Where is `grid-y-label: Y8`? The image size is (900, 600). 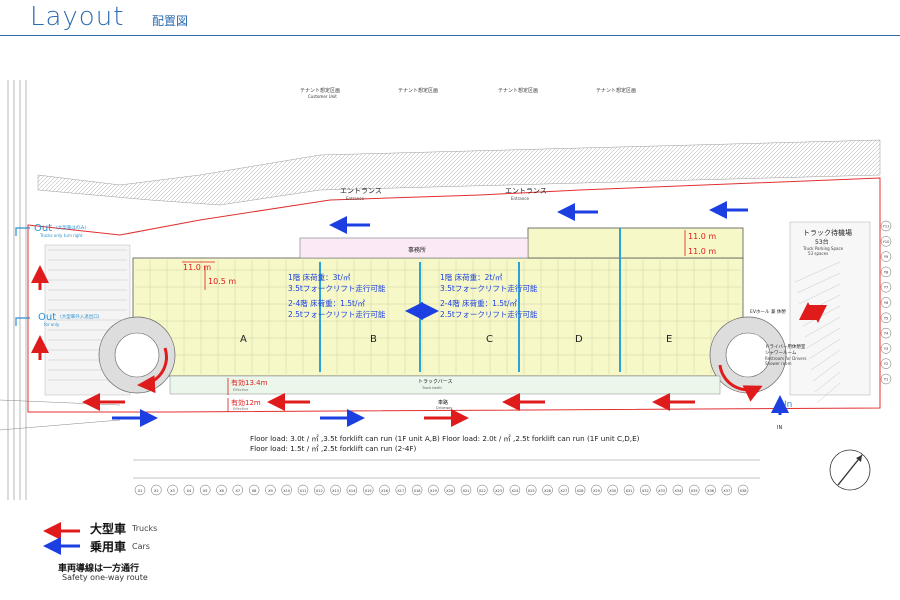 grid-y-label: Y8 is located at coordinates (886, 272).